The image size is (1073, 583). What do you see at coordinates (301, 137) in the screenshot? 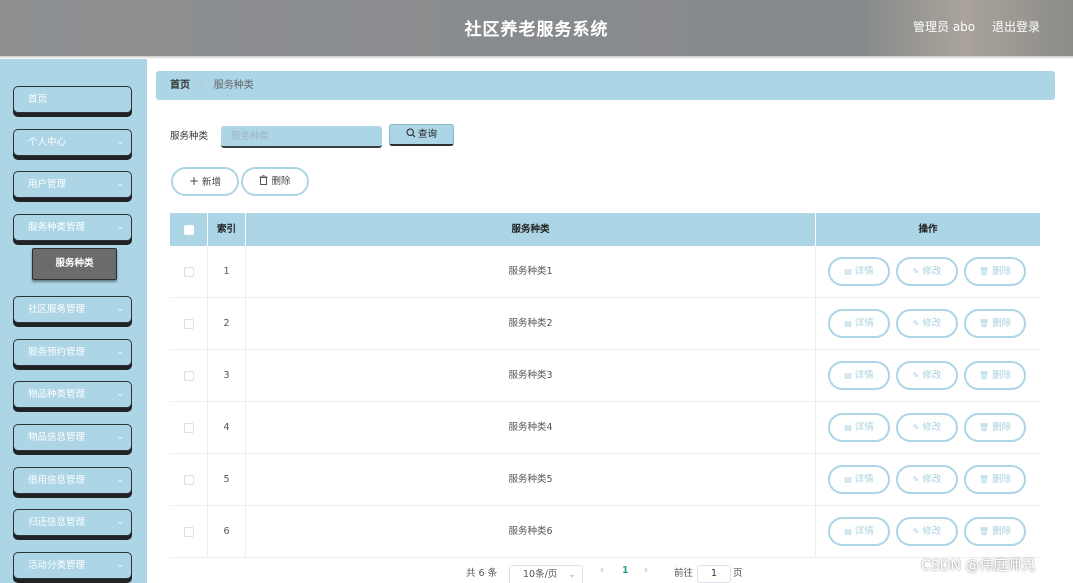
I see `search-input` at bounding box center [301, 137].